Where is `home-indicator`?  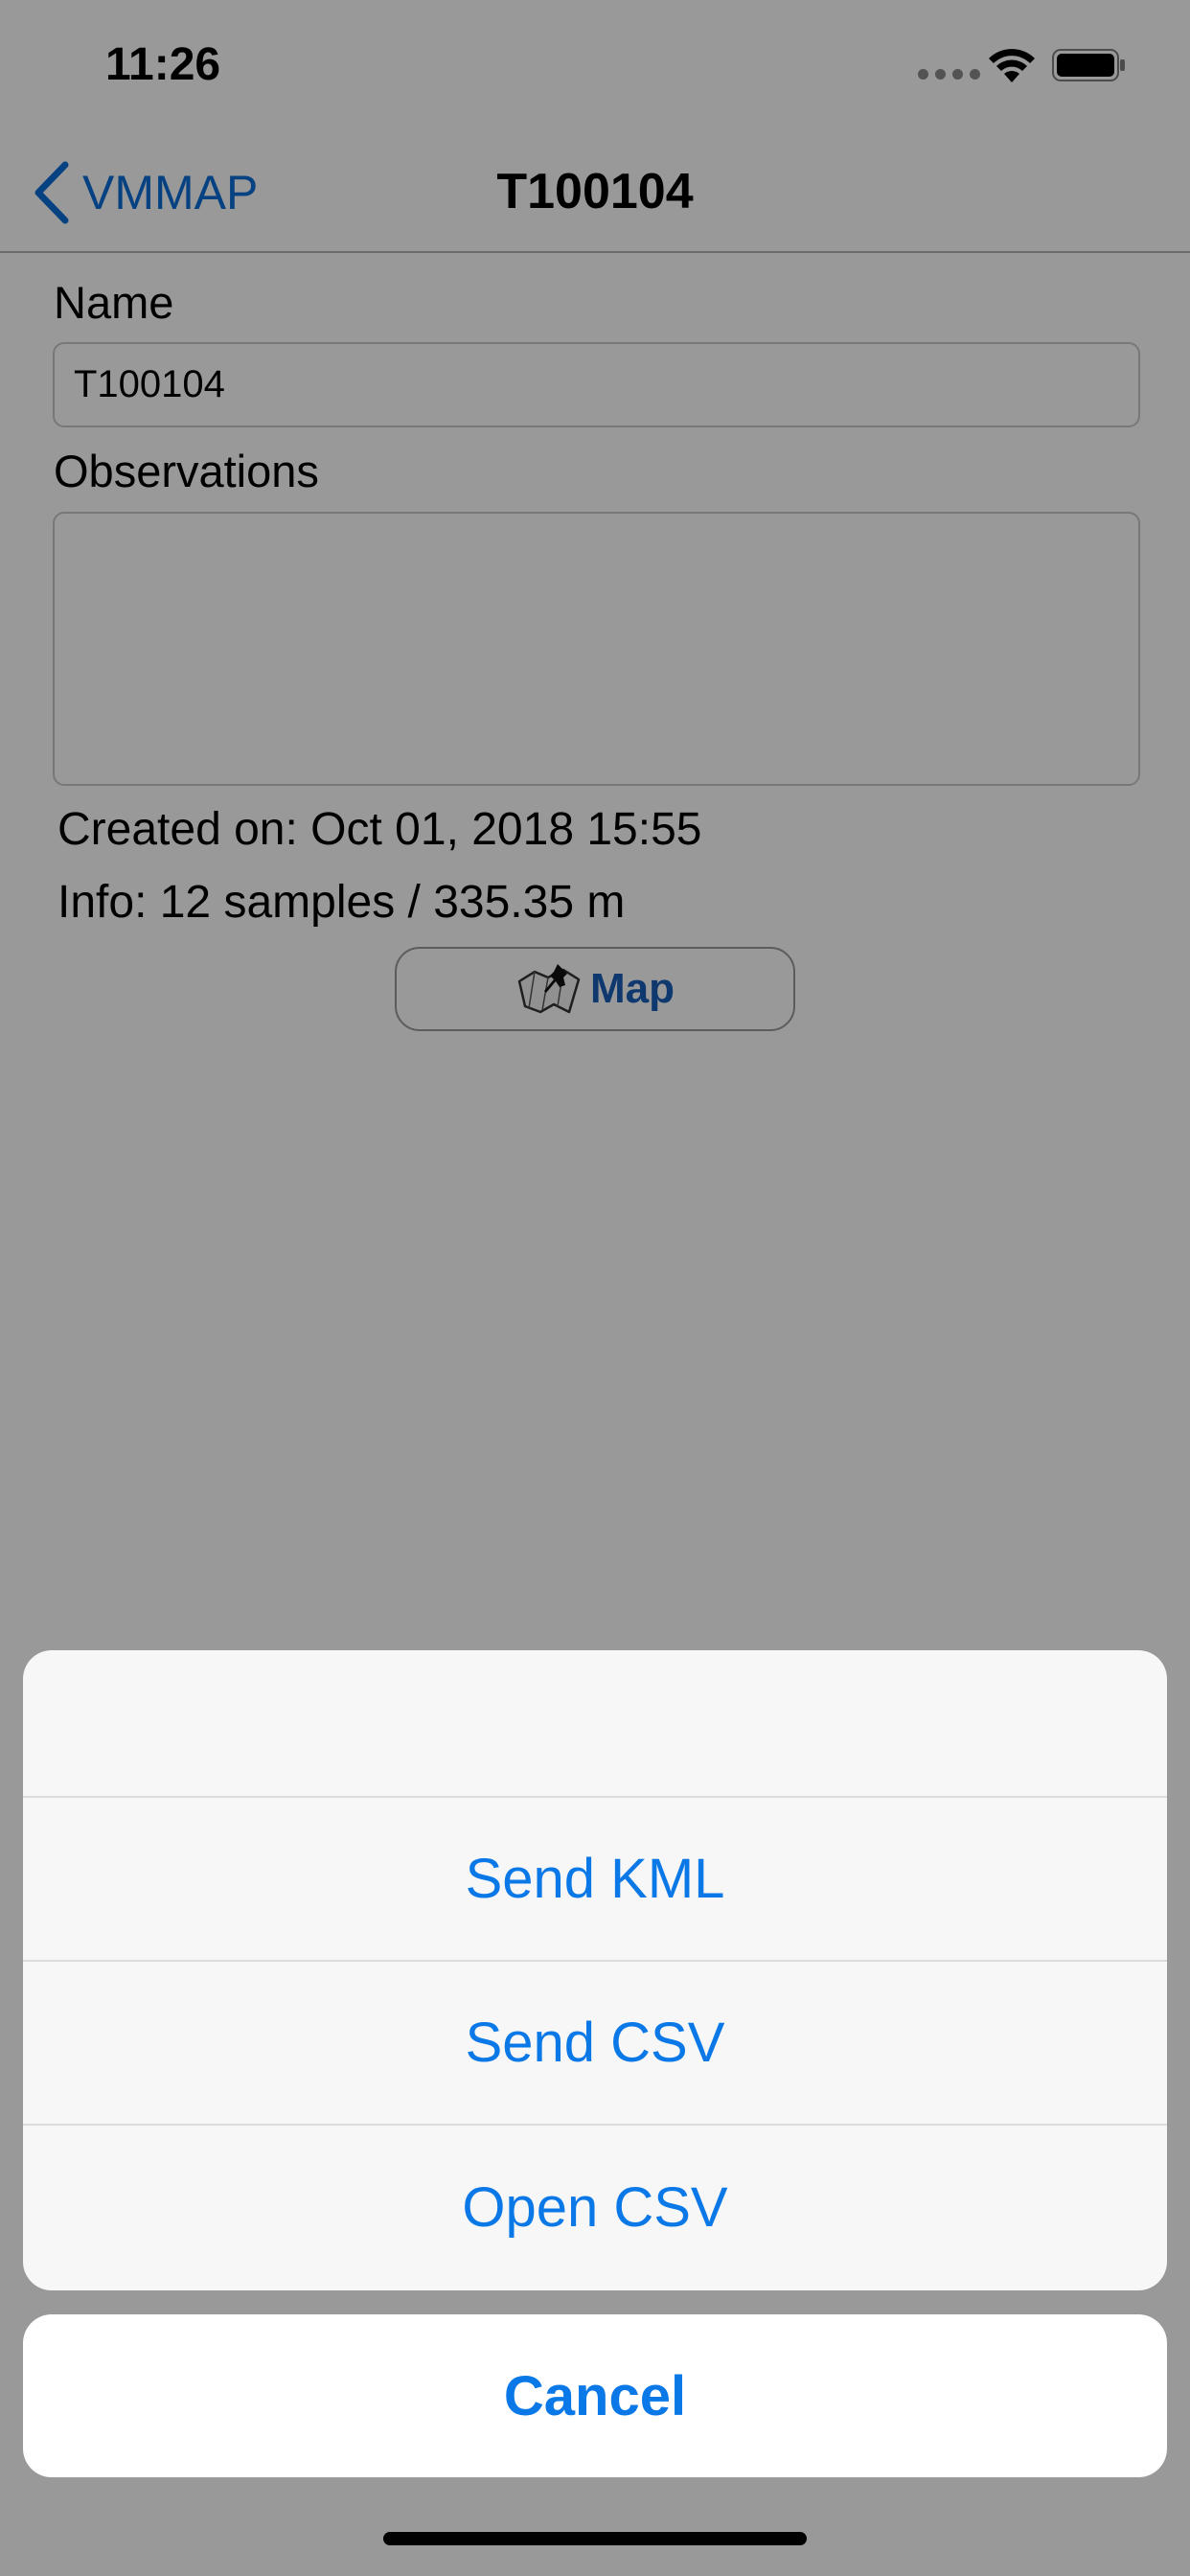 home-indicator is located at coordinates (595, 2538).